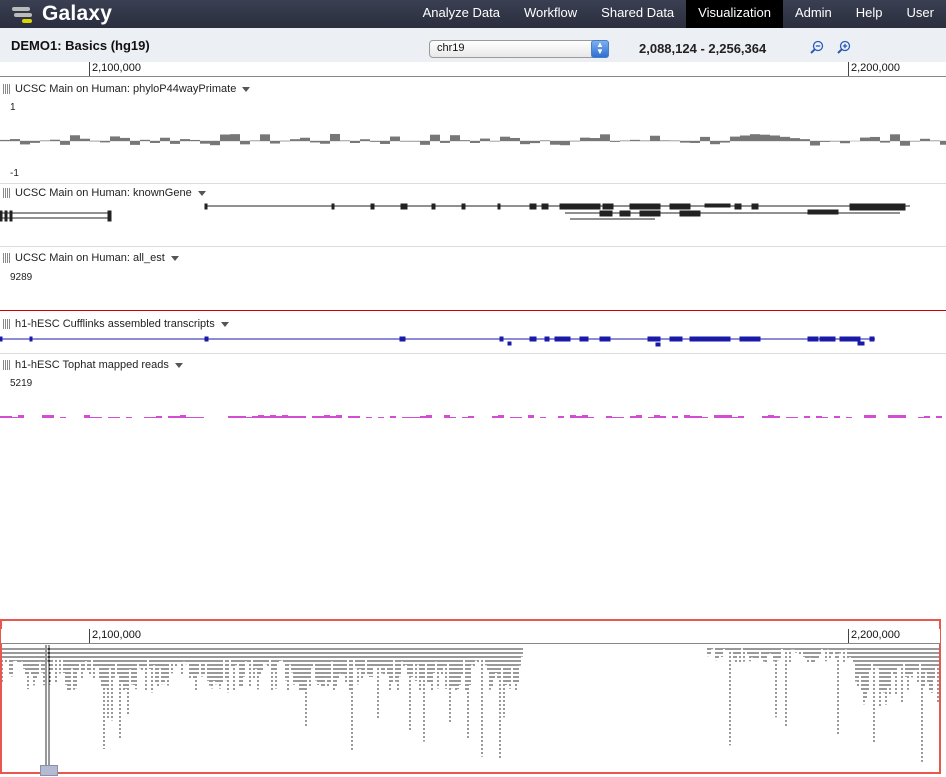 The image size is (946, 777). Describe the element at coordinates (116, 324) in the screenshot. I see `track-header-cufflinks: h1-hESC Cufflinks assembled transcripts` at that location.